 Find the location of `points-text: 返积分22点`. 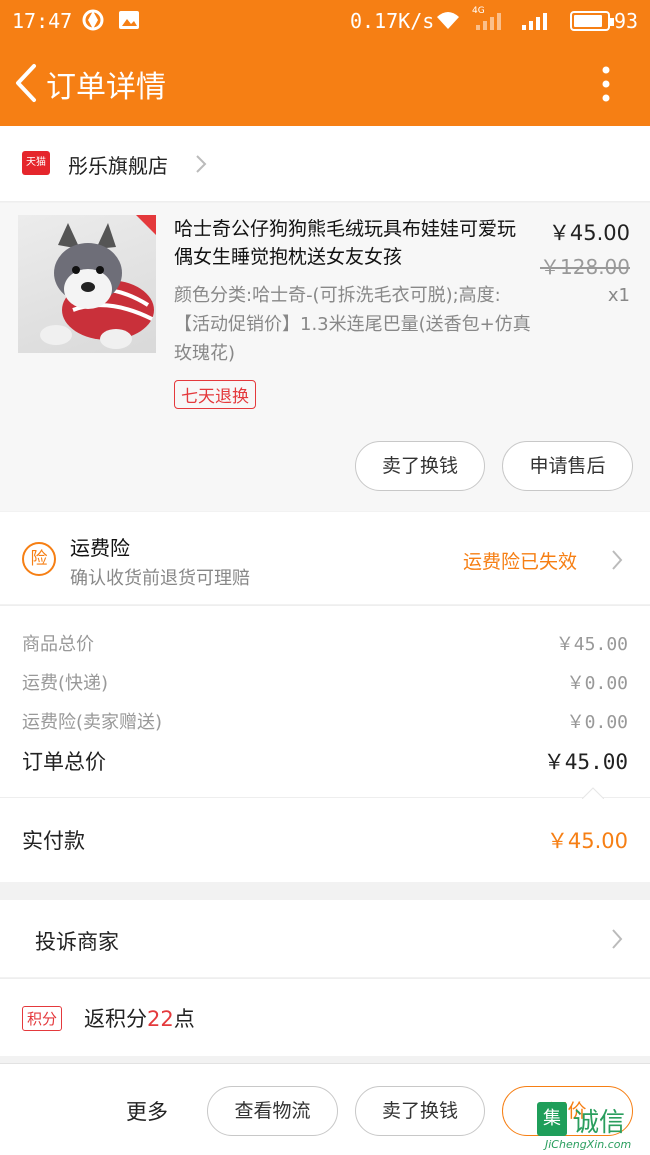

points-text: 返积分22点 is located at coordinates (139, 1018).